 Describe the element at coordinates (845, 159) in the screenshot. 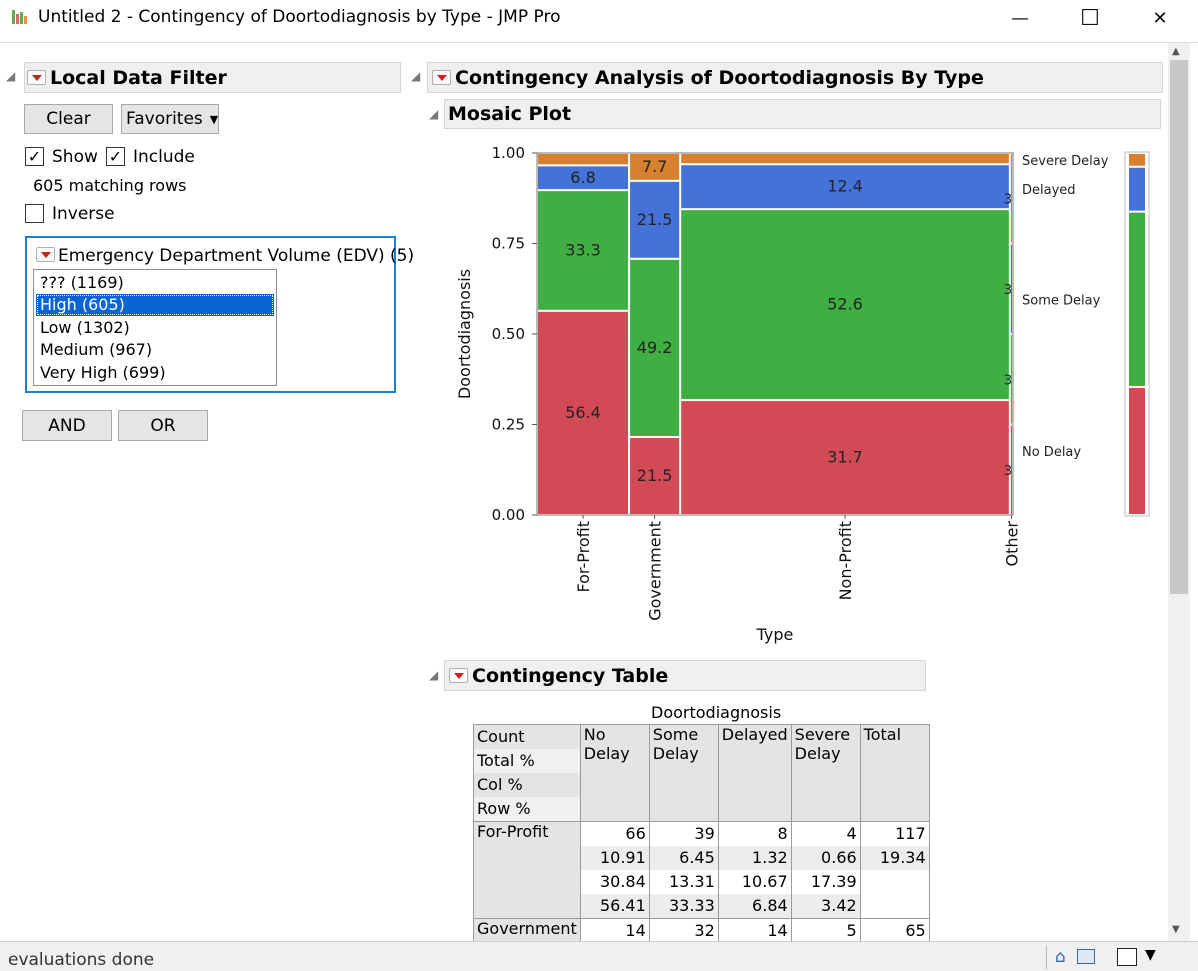

I see `mosaic-cell` at that location.